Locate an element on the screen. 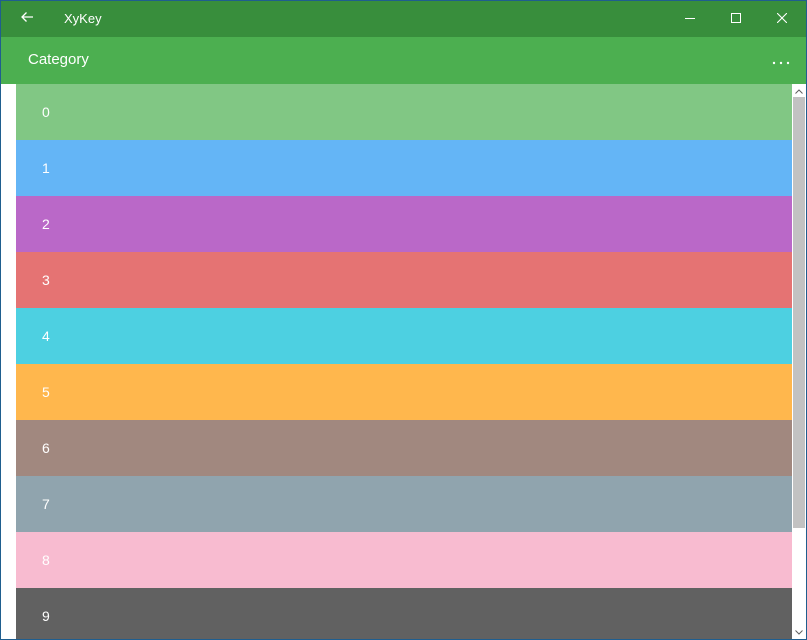 The image size is (807, 640). more-options-button is located at coordinates (781, 60).